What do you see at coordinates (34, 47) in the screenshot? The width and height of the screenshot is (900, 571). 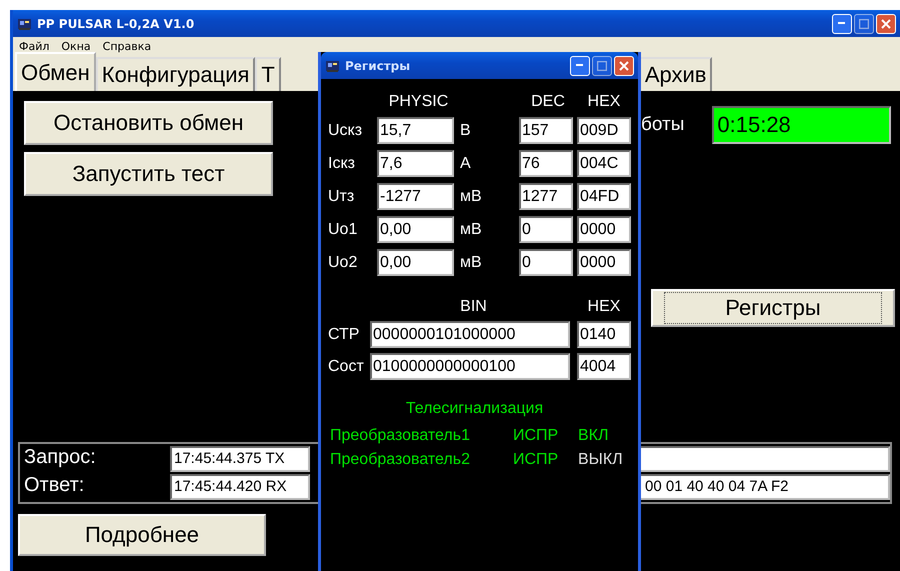 I see `menu-item: Файл` at bounding box center [34, 47].